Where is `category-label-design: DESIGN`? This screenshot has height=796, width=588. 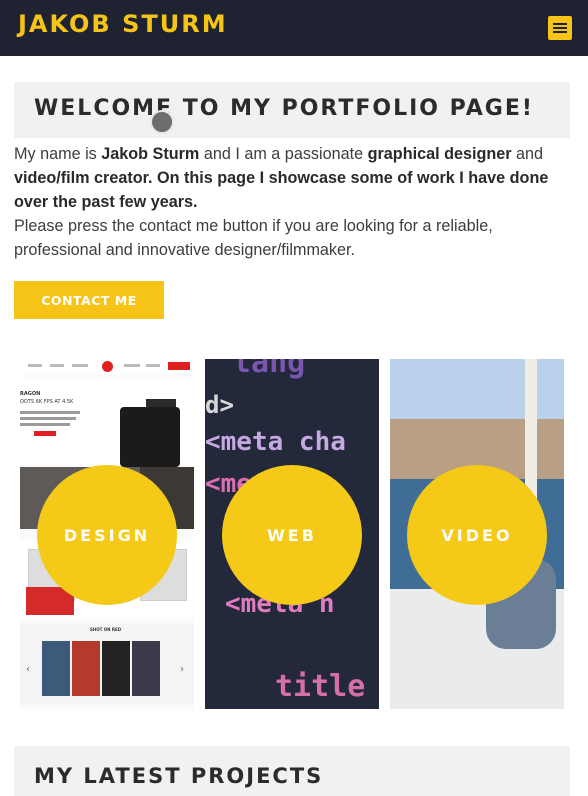
category-label-design: DESIGN is located at coordinates (107, 535).